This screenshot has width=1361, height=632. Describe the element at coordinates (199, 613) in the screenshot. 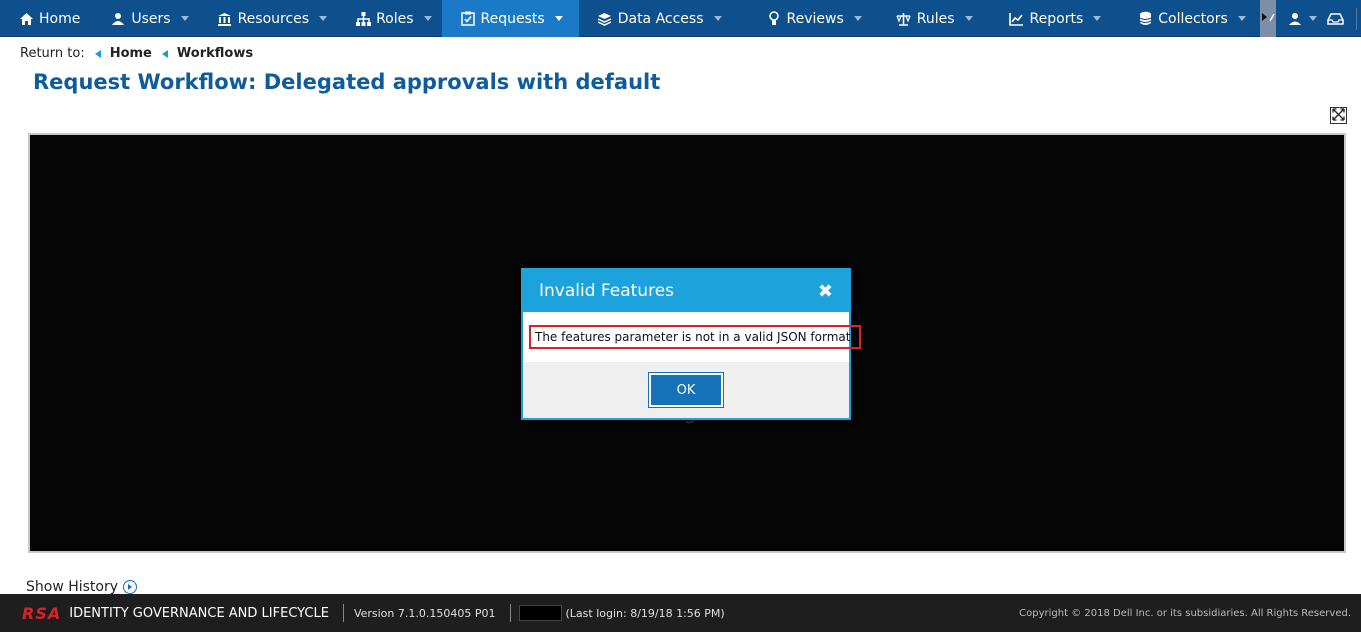

I see `product-name: IDENTITY GOVERNANCE AND LIFECYCLE` at that location.